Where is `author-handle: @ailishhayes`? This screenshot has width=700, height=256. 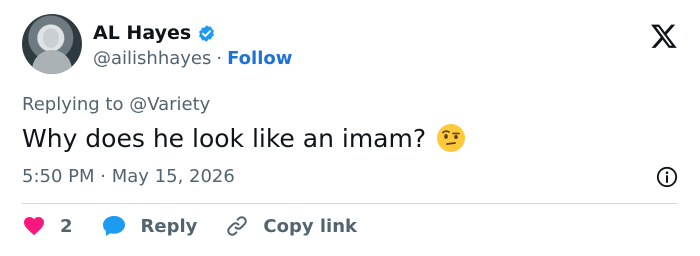
author-handle: @ailishhayes is located at coordinates (152, 58).